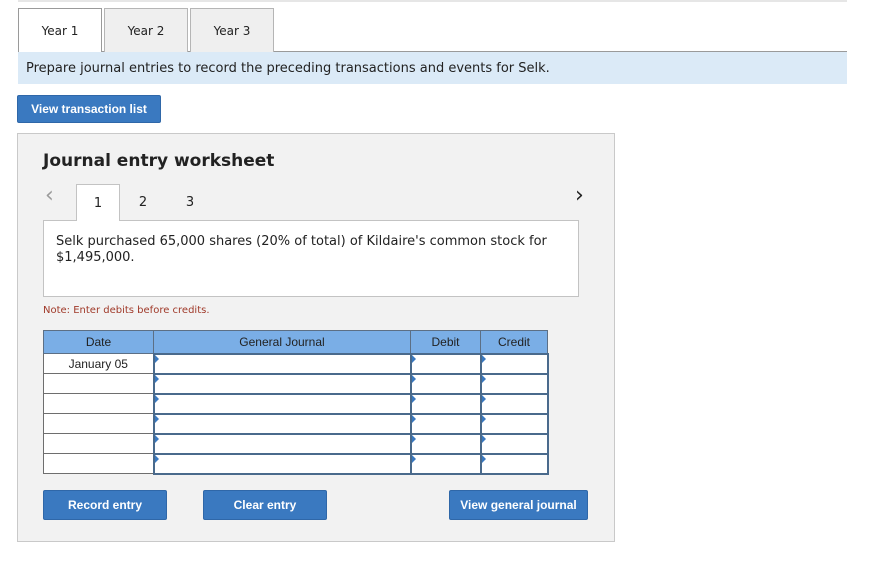 This screenshot has height=562, width=872. What do you see at coordinates (190, 202) in the screenshot?
I see `entry-tab-3: 3` at bounding box center [190, 202].